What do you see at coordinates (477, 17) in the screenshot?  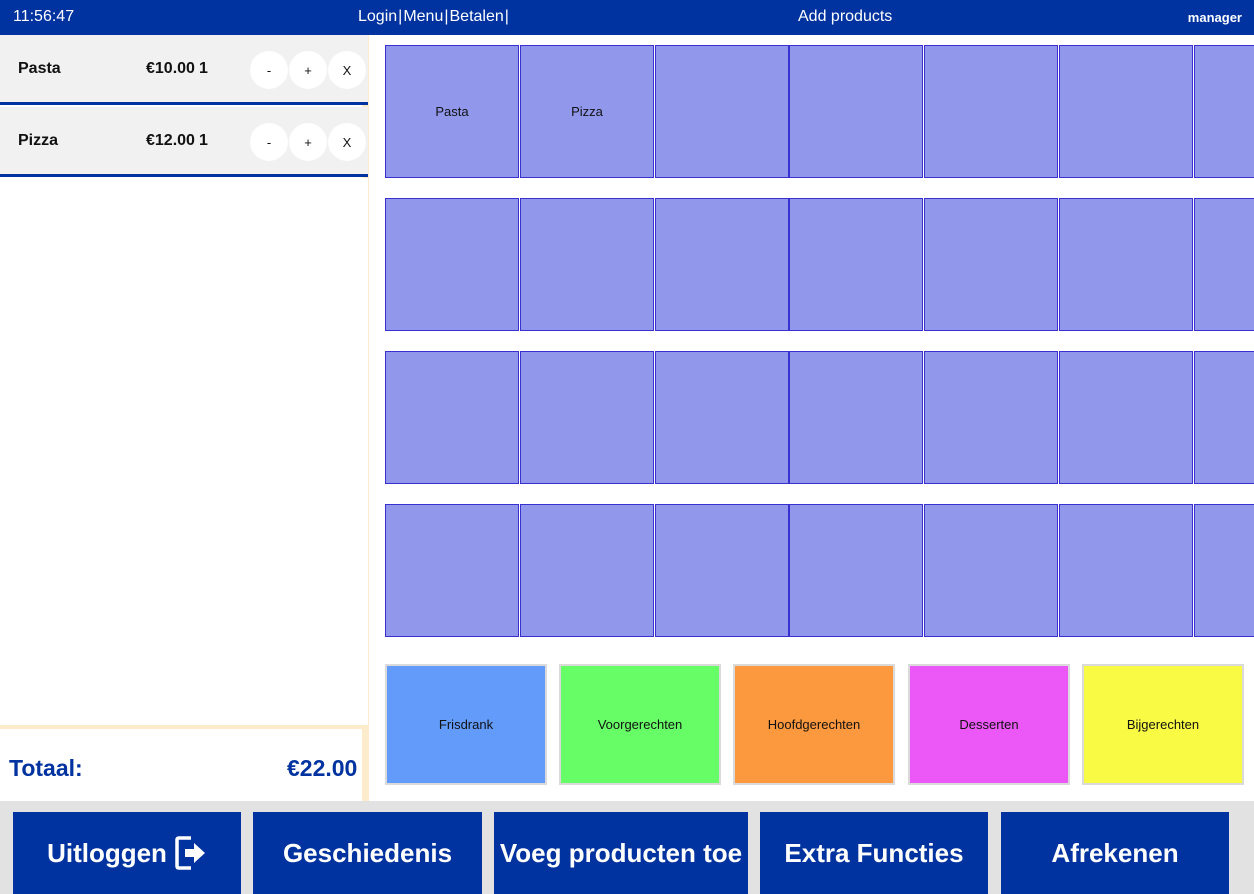 I see `nav-betalen: Betalen` at bounding box center [477, 17].